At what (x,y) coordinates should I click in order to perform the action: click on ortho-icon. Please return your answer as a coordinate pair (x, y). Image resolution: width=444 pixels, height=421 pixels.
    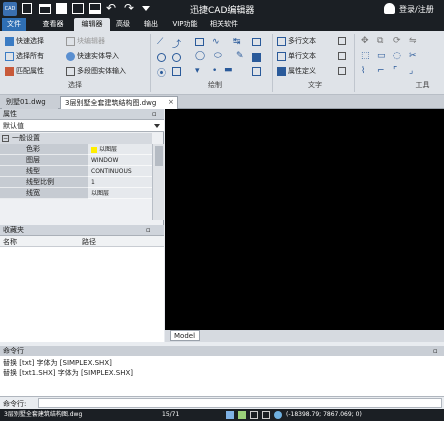
    Looking at the image, I should click on (254, 415).